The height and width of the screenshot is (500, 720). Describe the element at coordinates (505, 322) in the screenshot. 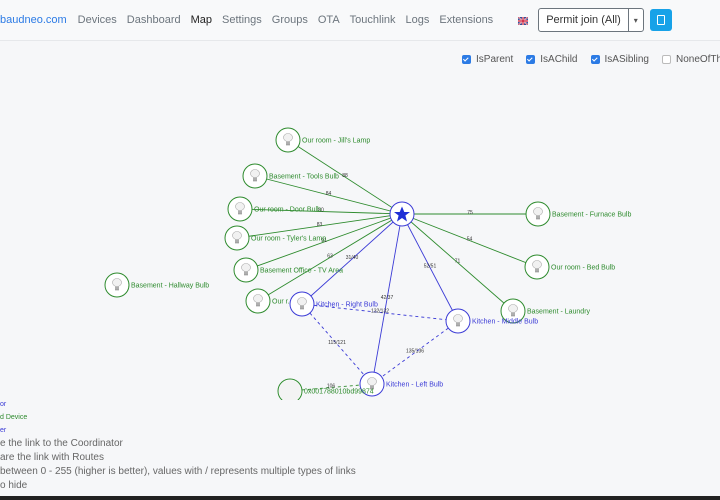

I see `device-label: Kitchen - Middle Bulb` at that location.